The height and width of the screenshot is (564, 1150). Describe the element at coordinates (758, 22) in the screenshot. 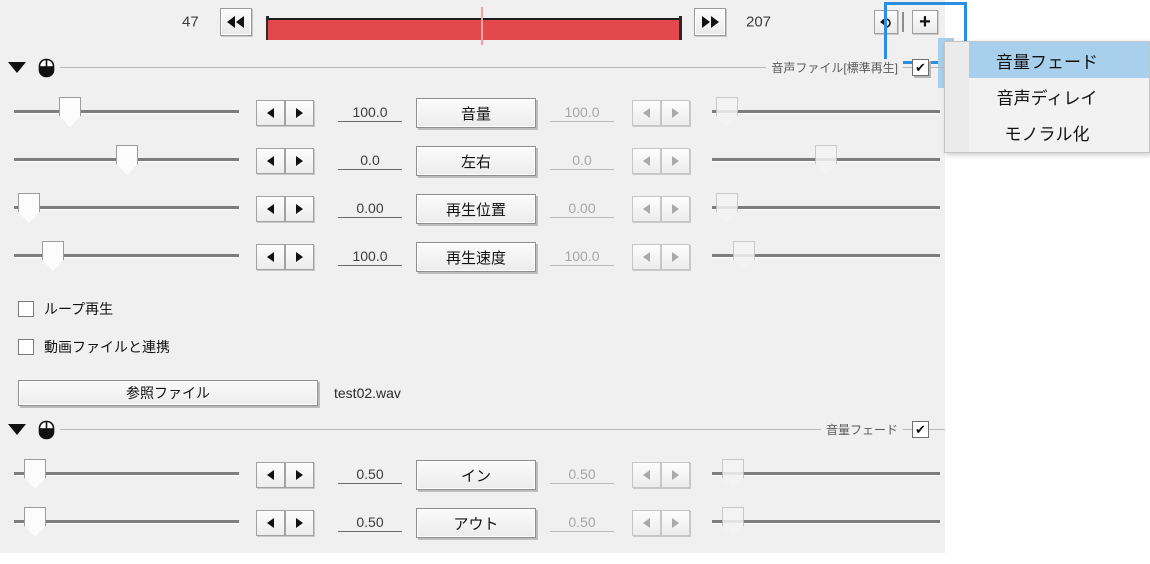

I see `end-frame-value: 207` at that location.